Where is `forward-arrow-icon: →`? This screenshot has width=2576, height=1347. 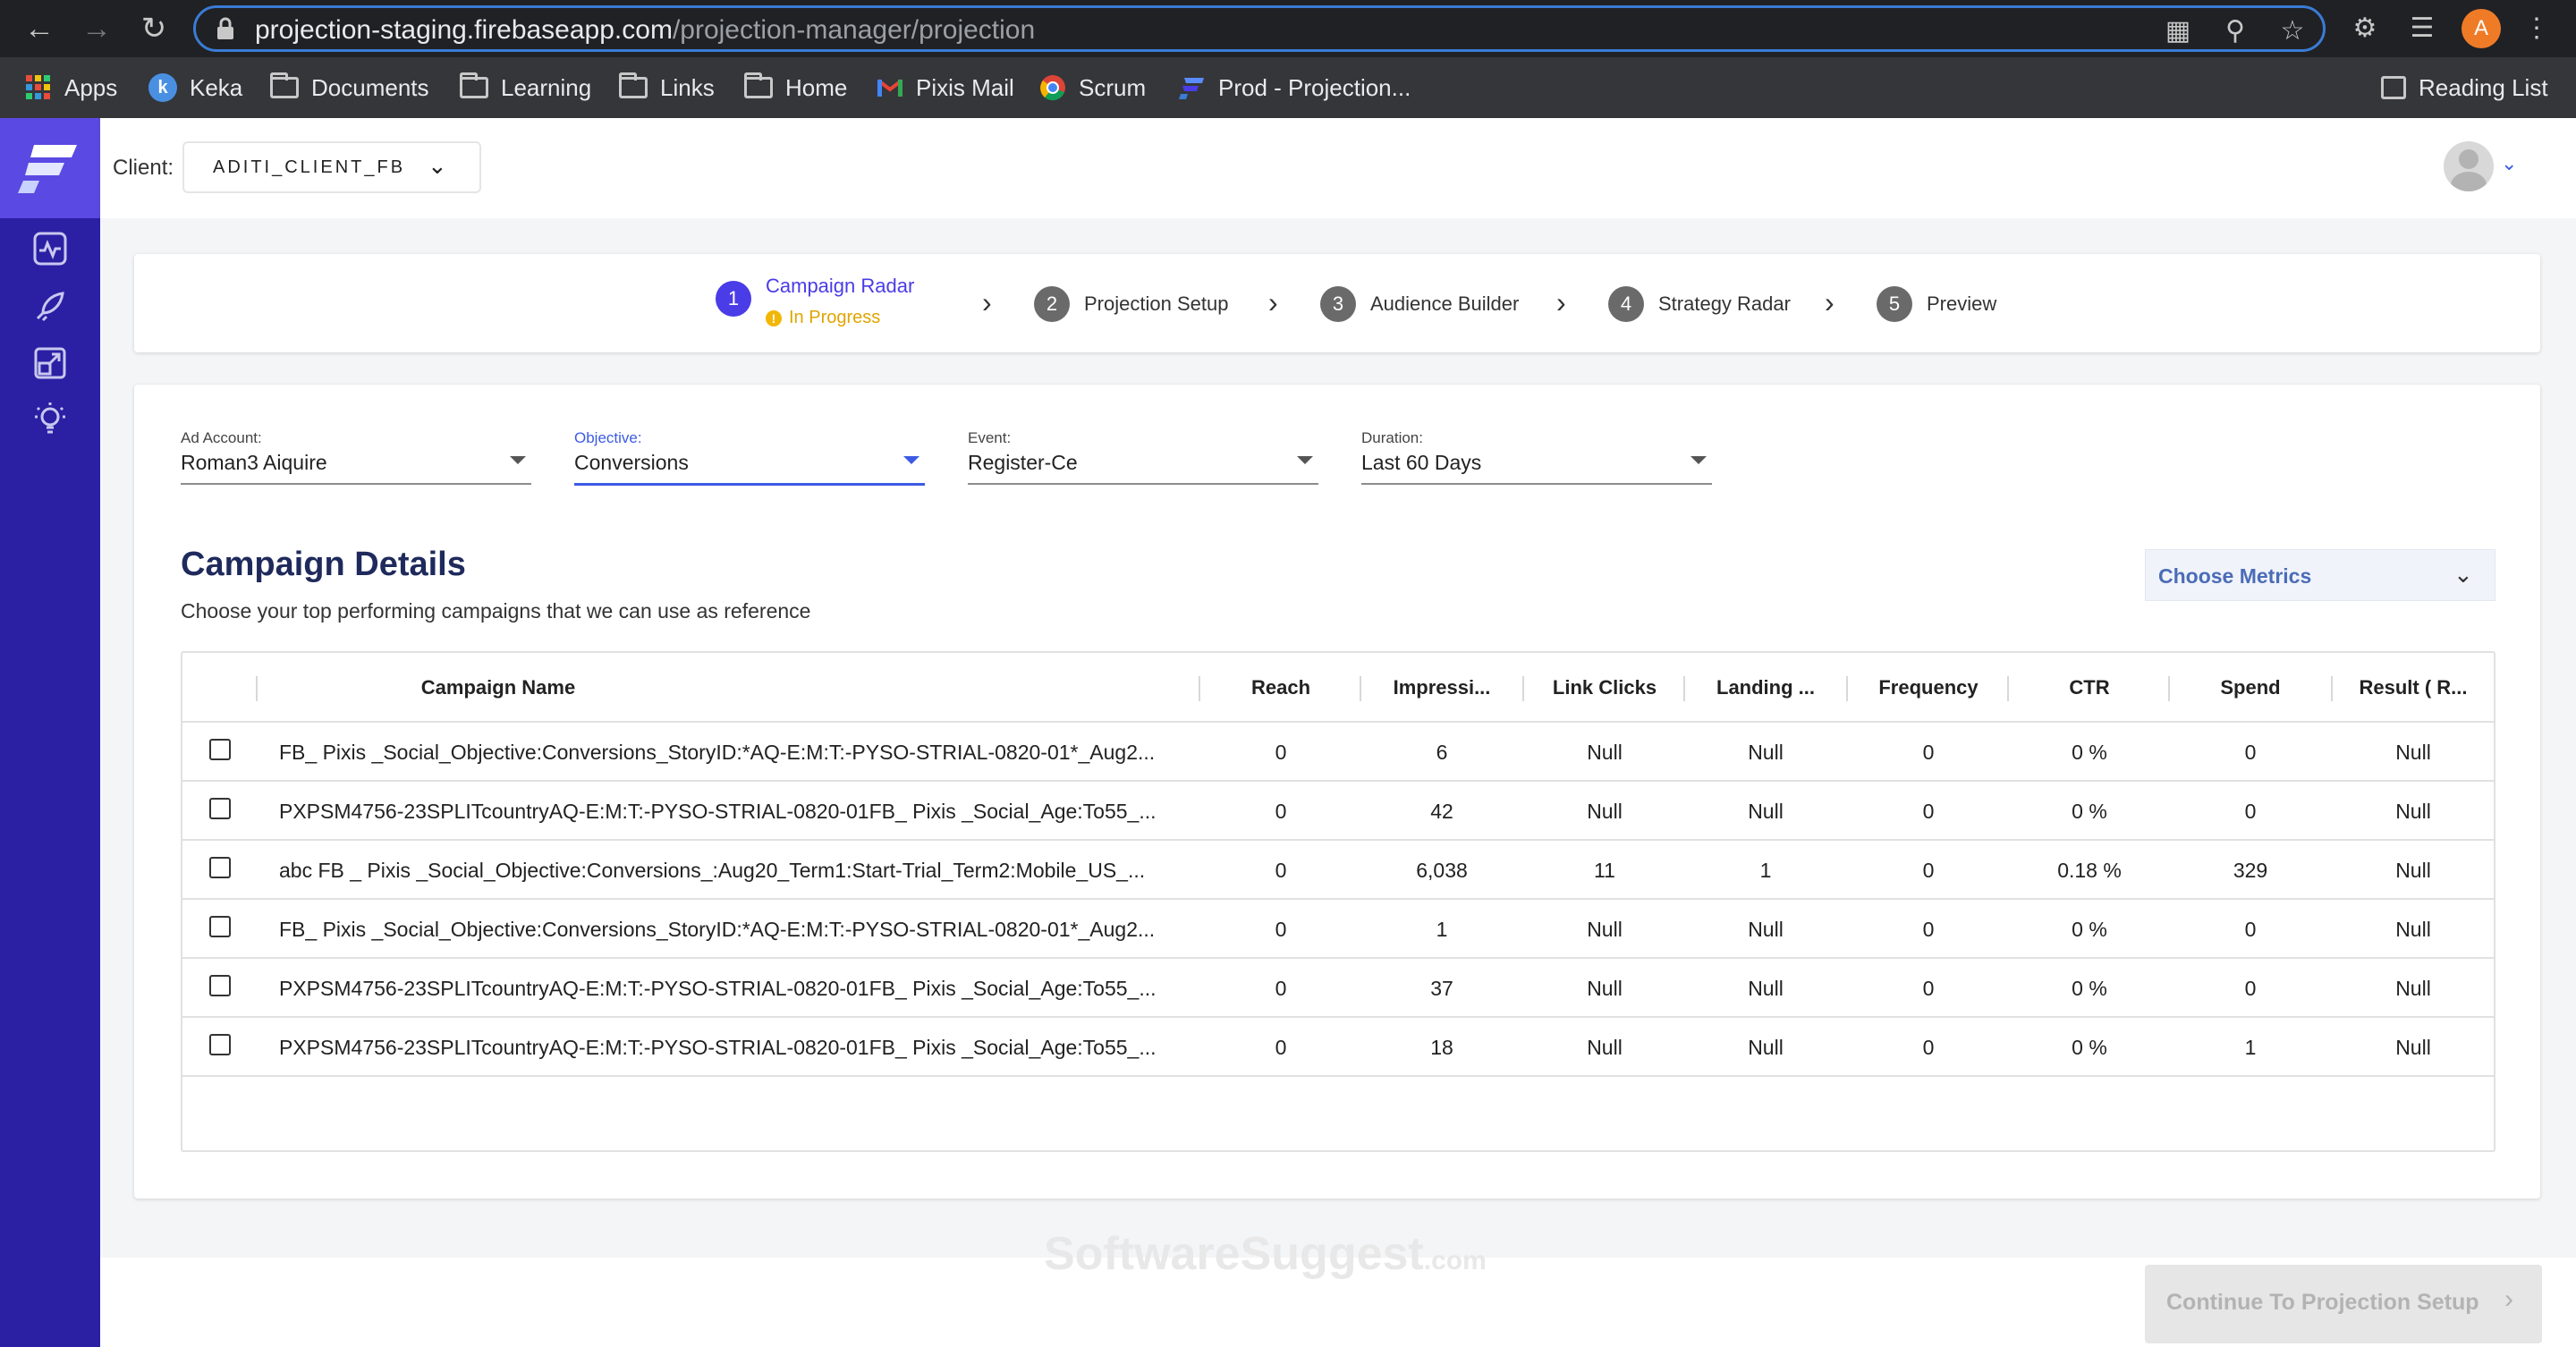
forward-arrow-icon: → is located at coordinates (96, 28).